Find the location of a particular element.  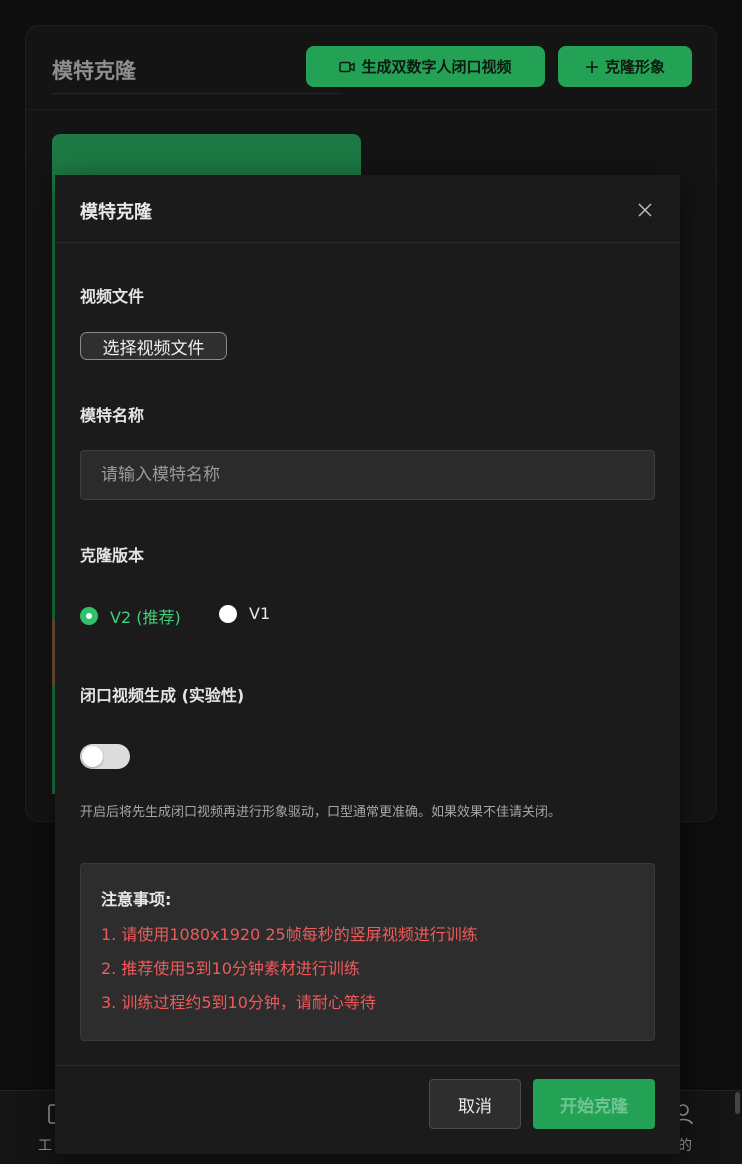

closed-mouth-label: 闭口视频生成 (实验性) is located at coordinates (162, 695).